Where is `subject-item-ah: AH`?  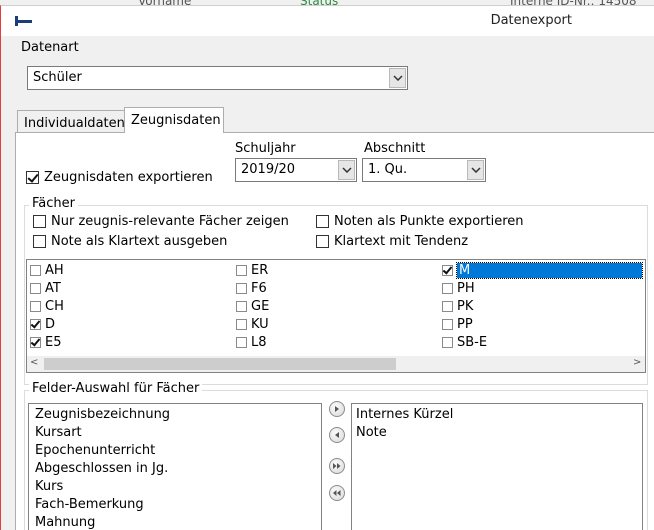
subject-item-ah: AH is located at coordinates (47, 270).